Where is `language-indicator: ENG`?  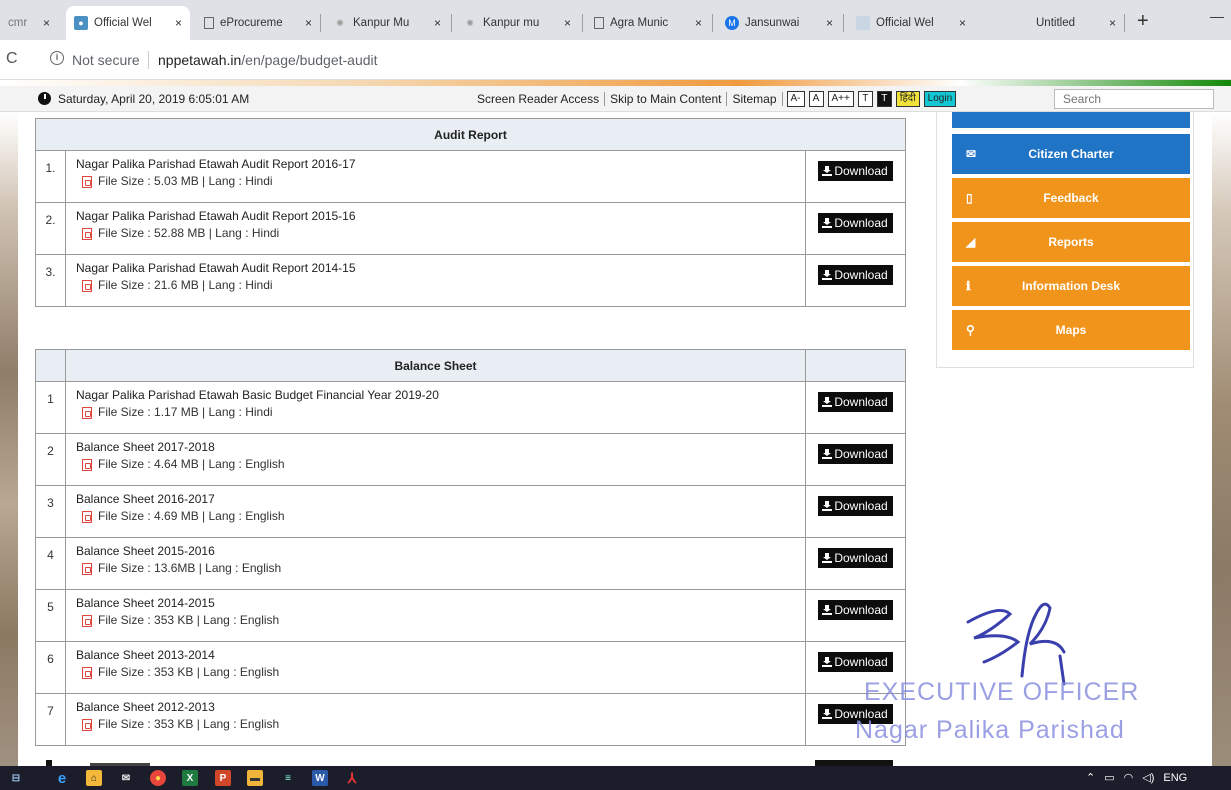
language-indicator: ENG is located at coordinates (1175, 778).